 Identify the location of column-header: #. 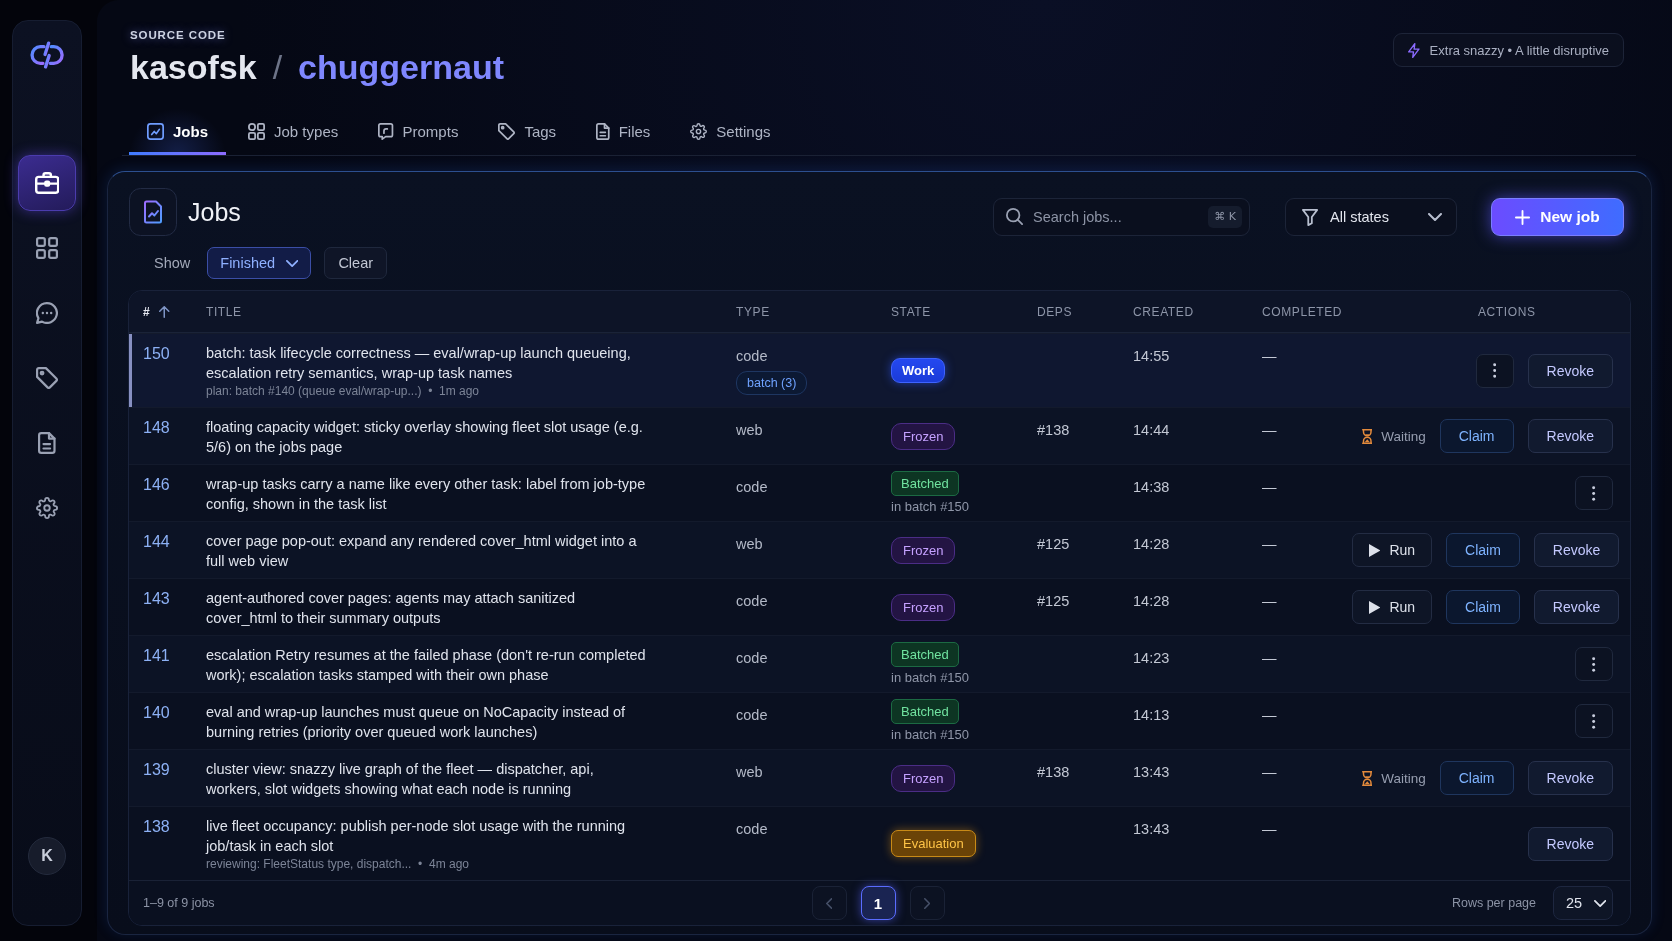
(147, 311).